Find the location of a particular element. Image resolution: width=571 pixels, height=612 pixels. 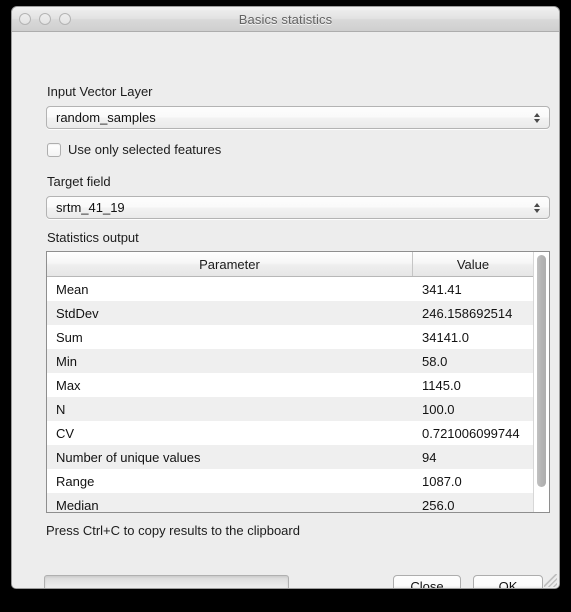

use-only-selected-features-checkbox is located at coordinates (54, 149).